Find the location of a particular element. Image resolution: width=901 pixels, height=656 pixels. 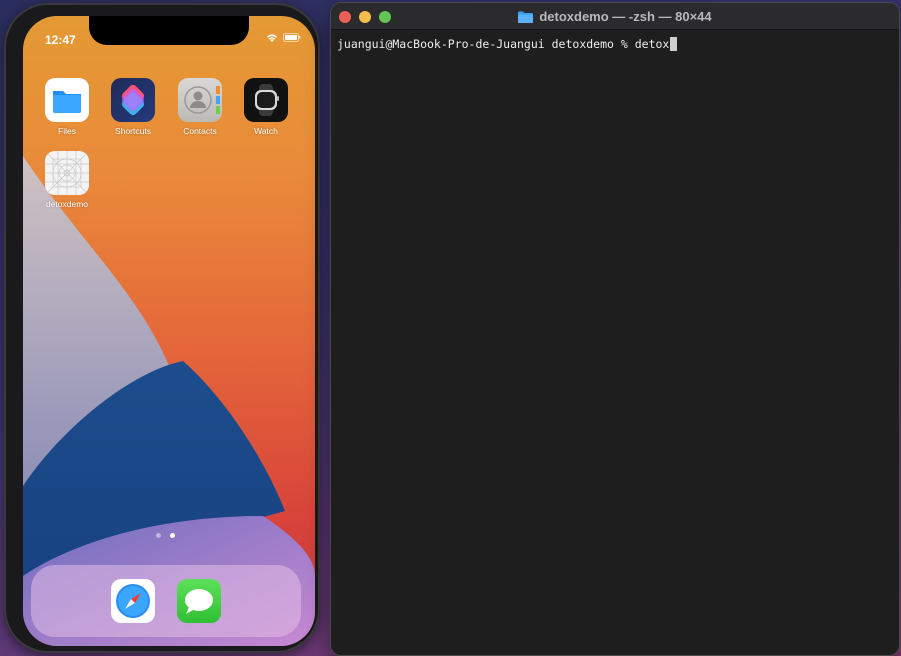

app-files: Files is located at coordinates (67, 107).